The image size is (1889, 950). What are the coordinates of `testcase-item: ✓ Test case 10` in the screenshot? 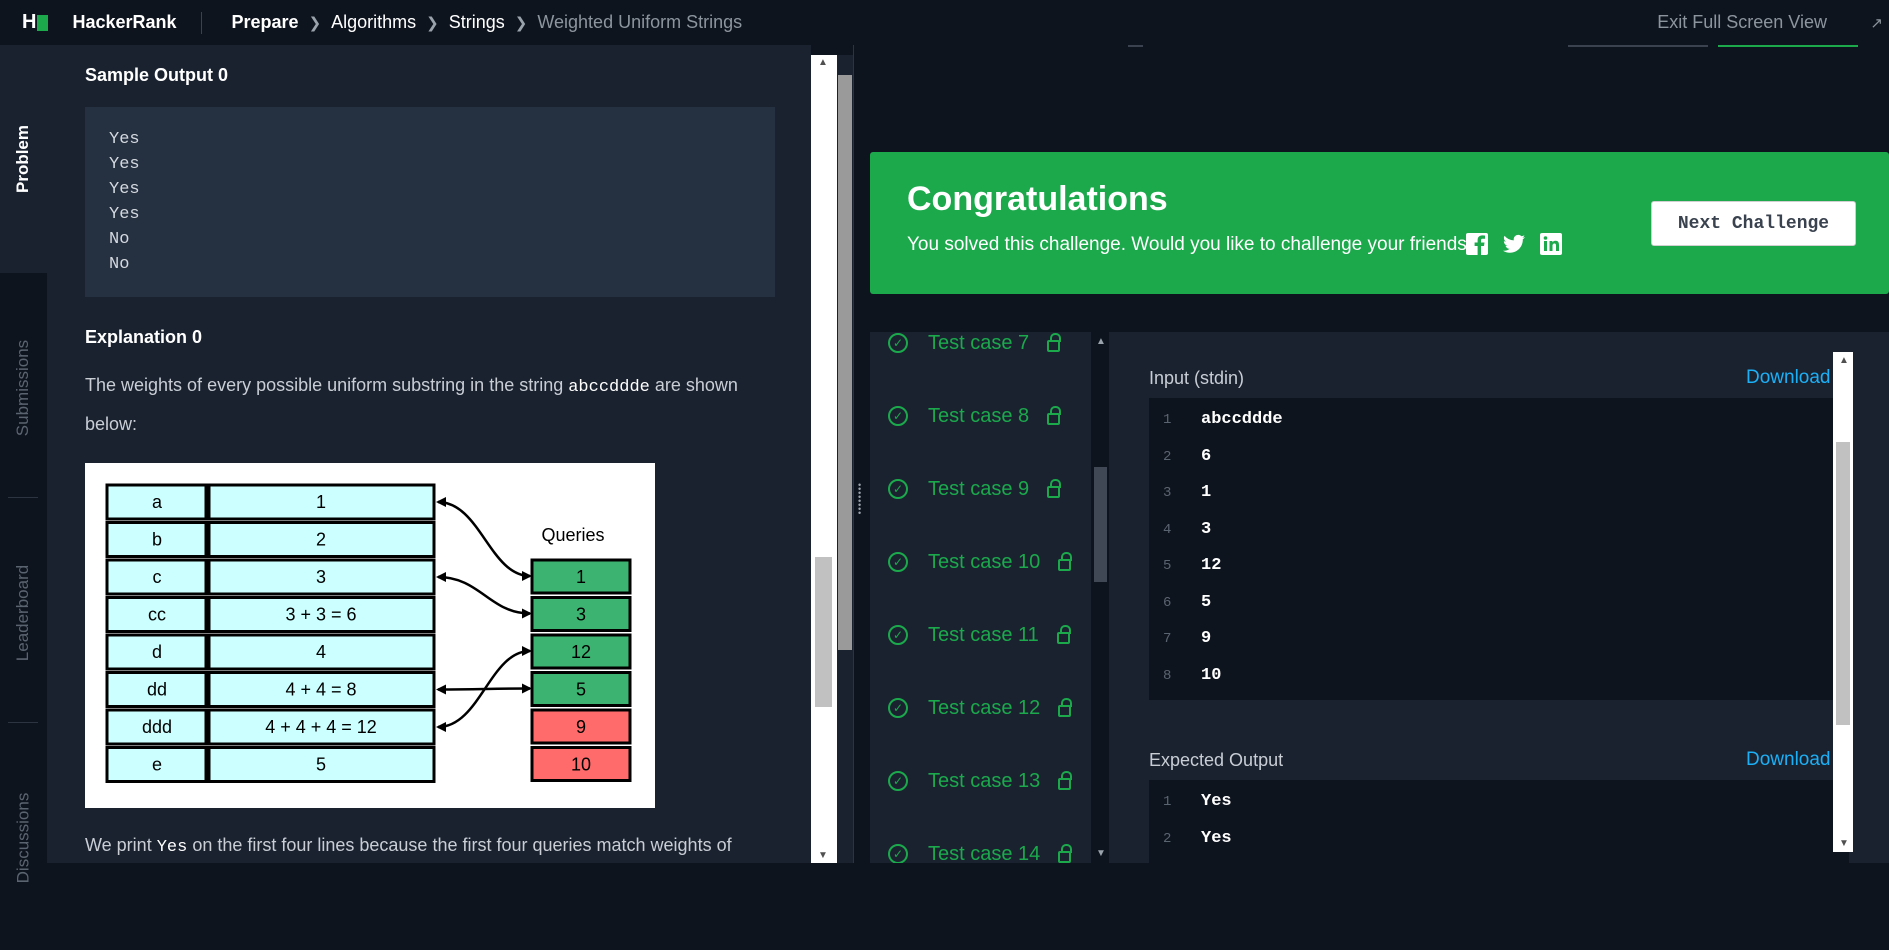 It's located at (980, 562).